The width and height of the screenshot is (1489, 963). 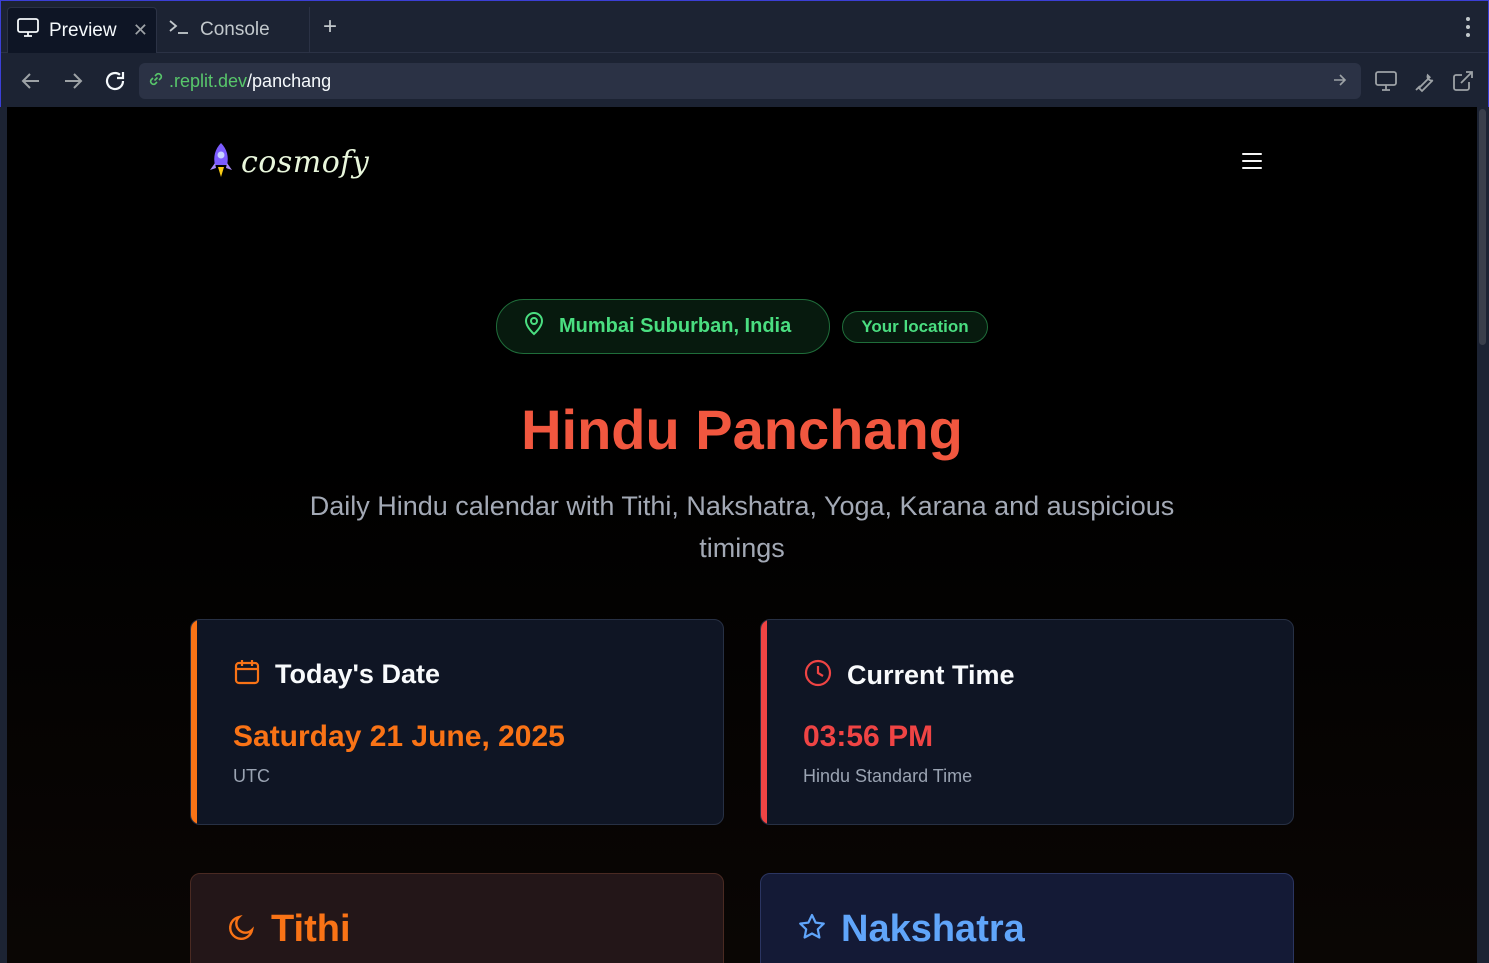 I want to click on tithi-card: Tithi, so click(x=457, y=918).